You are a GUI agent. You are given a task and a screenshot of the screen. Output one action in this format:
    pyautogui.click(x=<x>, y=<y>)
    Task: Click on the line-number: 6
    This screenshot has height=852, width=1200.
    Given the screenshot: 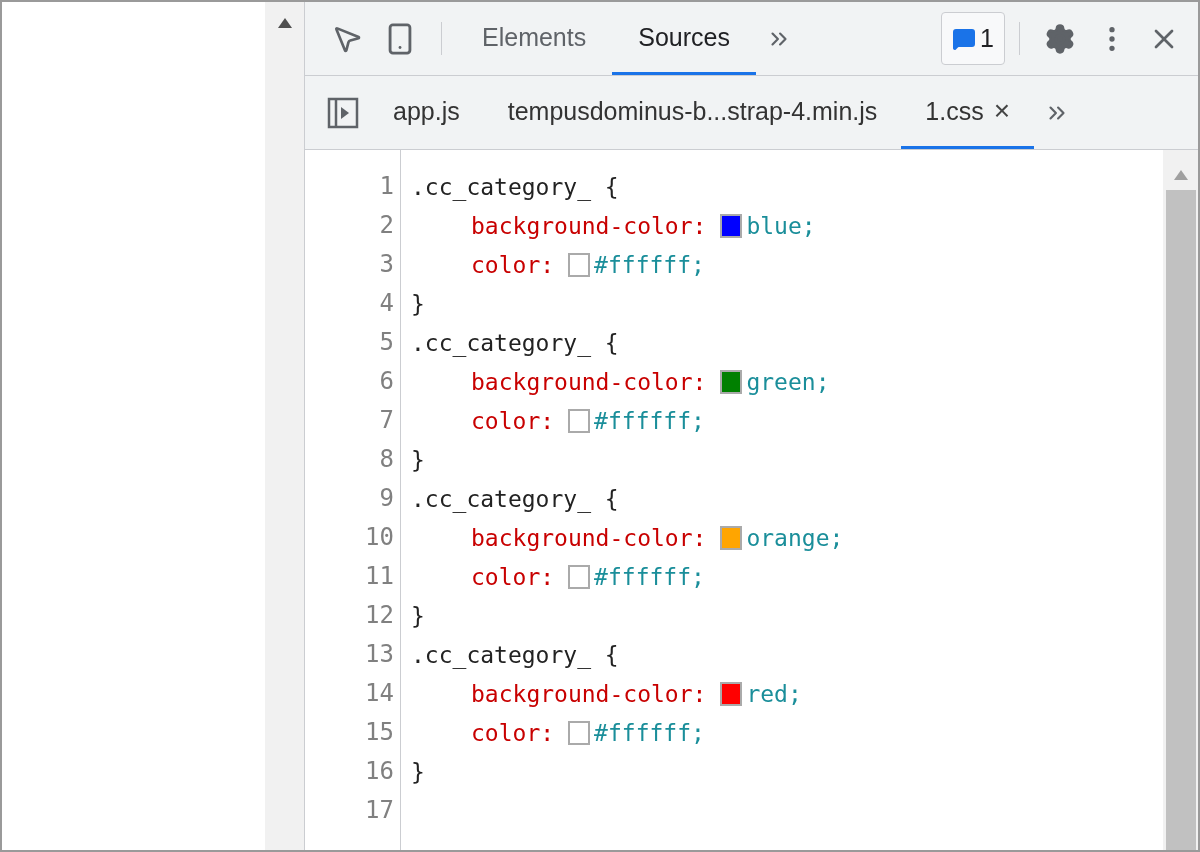 What is the action you would take?
    pyautogui.click(x=386, y=381)
    